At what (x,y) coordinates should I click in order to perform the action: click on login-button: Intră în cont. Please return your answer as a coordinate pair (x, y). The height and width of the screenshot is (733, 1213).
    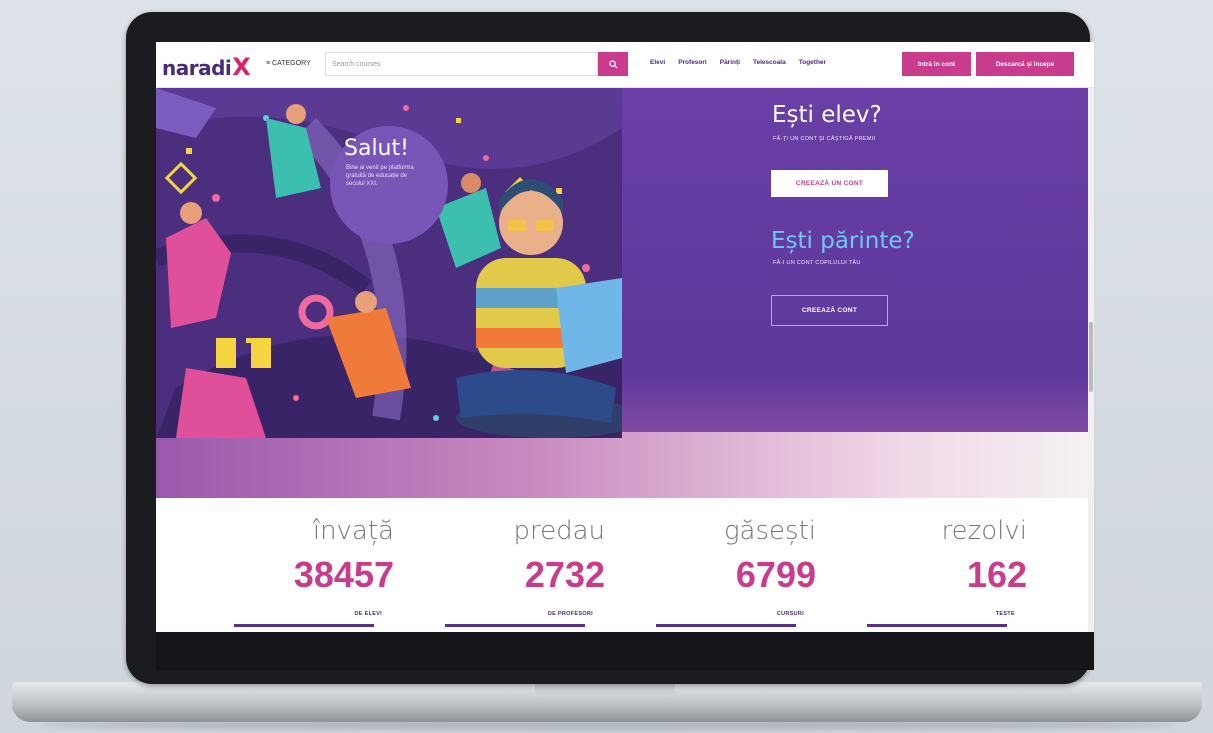
    Looking at the image, I should click on (936, 64).